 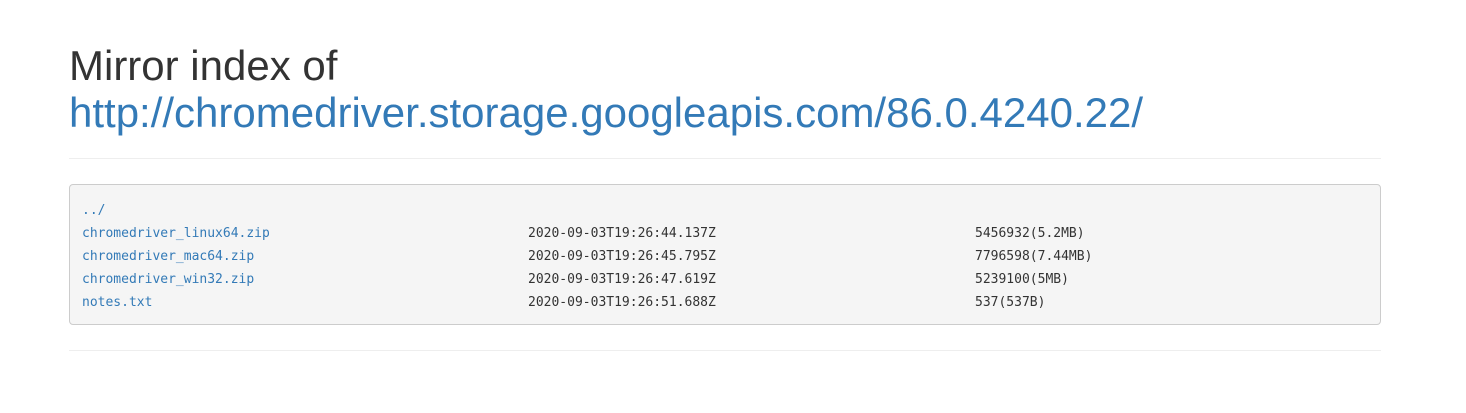 I want to click on file-size: 537(537B), so click(x=1010, y=302).